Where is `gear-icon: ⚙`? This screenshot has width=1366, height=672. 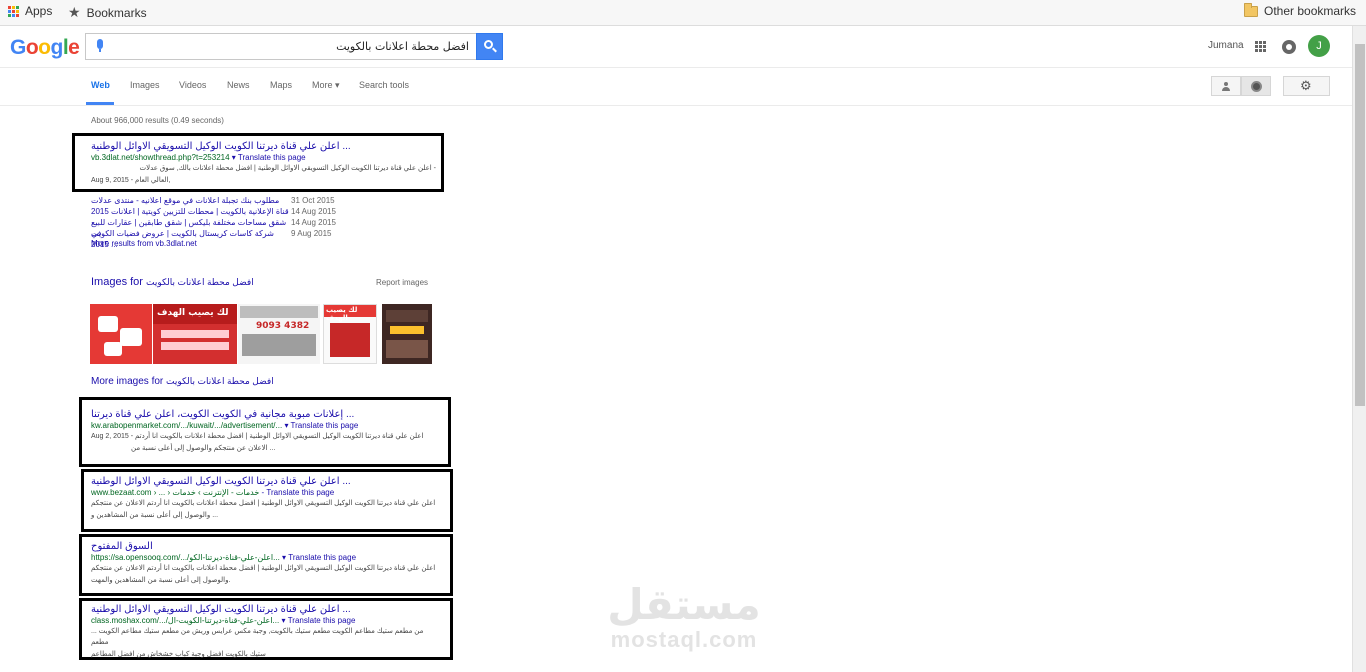 gear-icon: ⚙ is located at coordinates (1306, 85).